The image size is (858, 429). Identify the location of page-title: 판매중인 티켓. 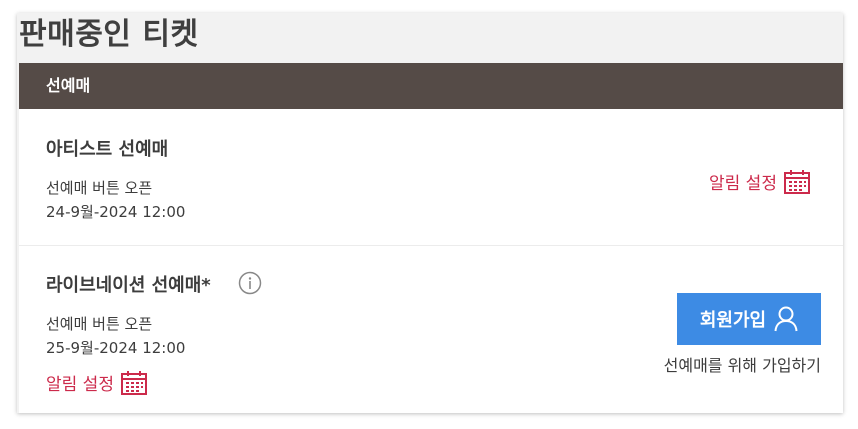
(109, 34).